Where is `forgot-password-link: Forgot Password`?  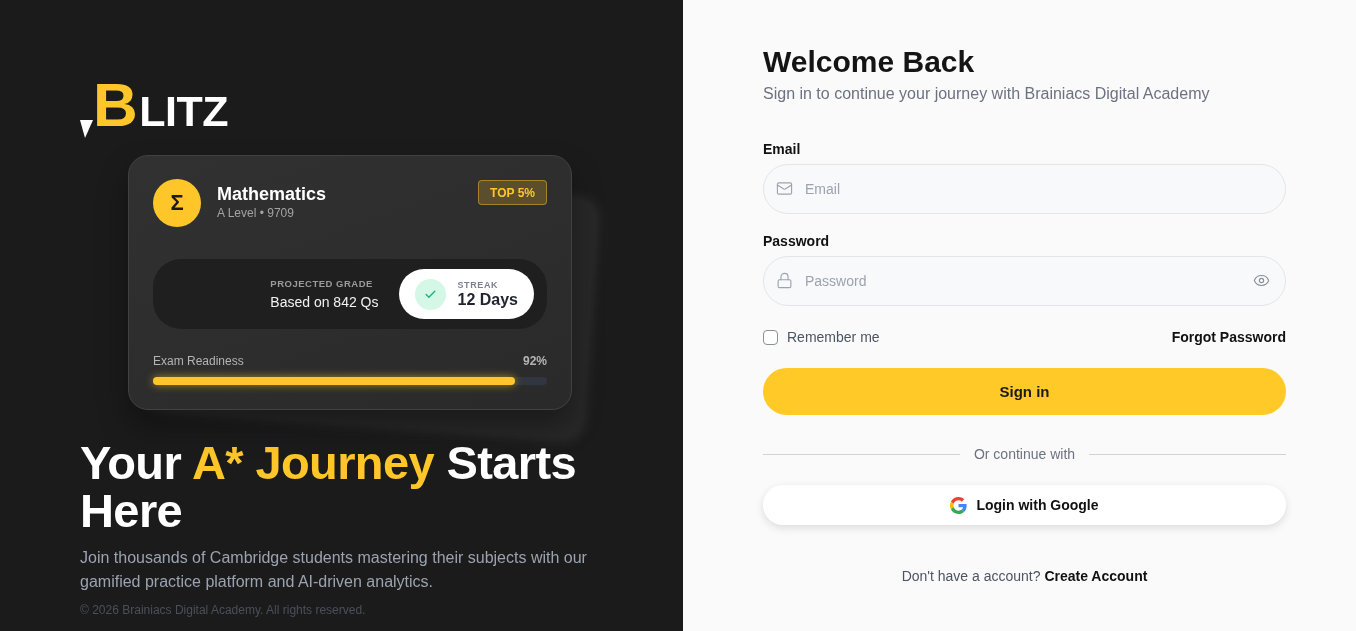 forgot-password-link: Forgot Password is located at coordinates (1228, 337).